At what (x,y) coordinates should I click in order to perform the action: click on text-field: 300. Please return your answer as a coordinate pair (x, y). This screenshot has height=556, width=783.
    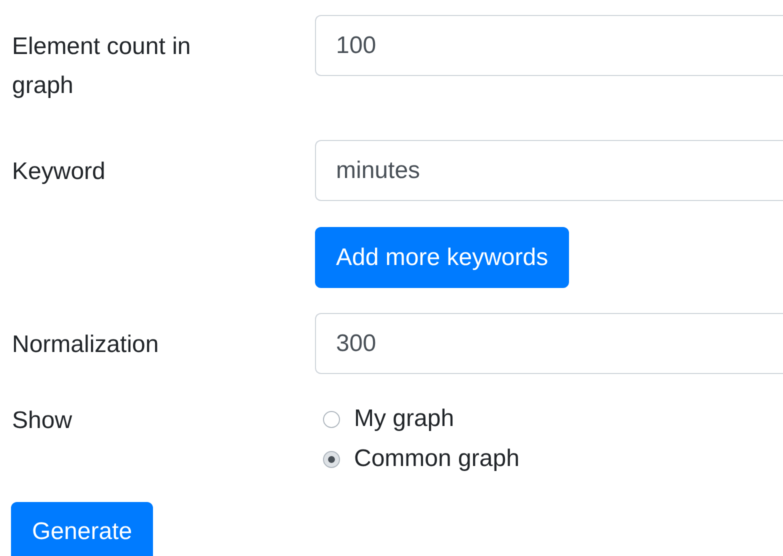
    Looking at the image, I should click on (549, 343).